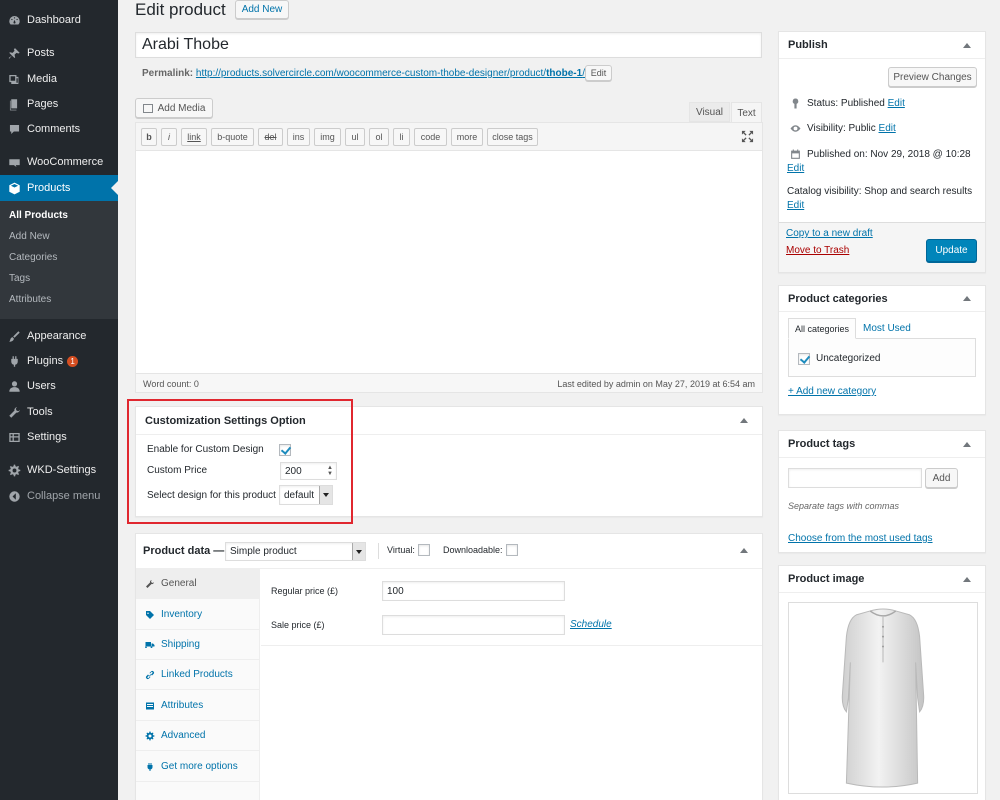 The image size is (1000, 800). Describe the element at coordinates (855, 478) in the screenshot. I see `new-tag-input` at that location.